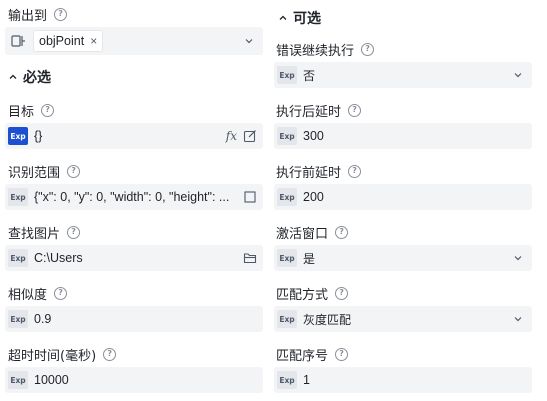 This screenshot has width=547, height=401. I want to click on target-label-row: 目标 ?, so click(31, 110).